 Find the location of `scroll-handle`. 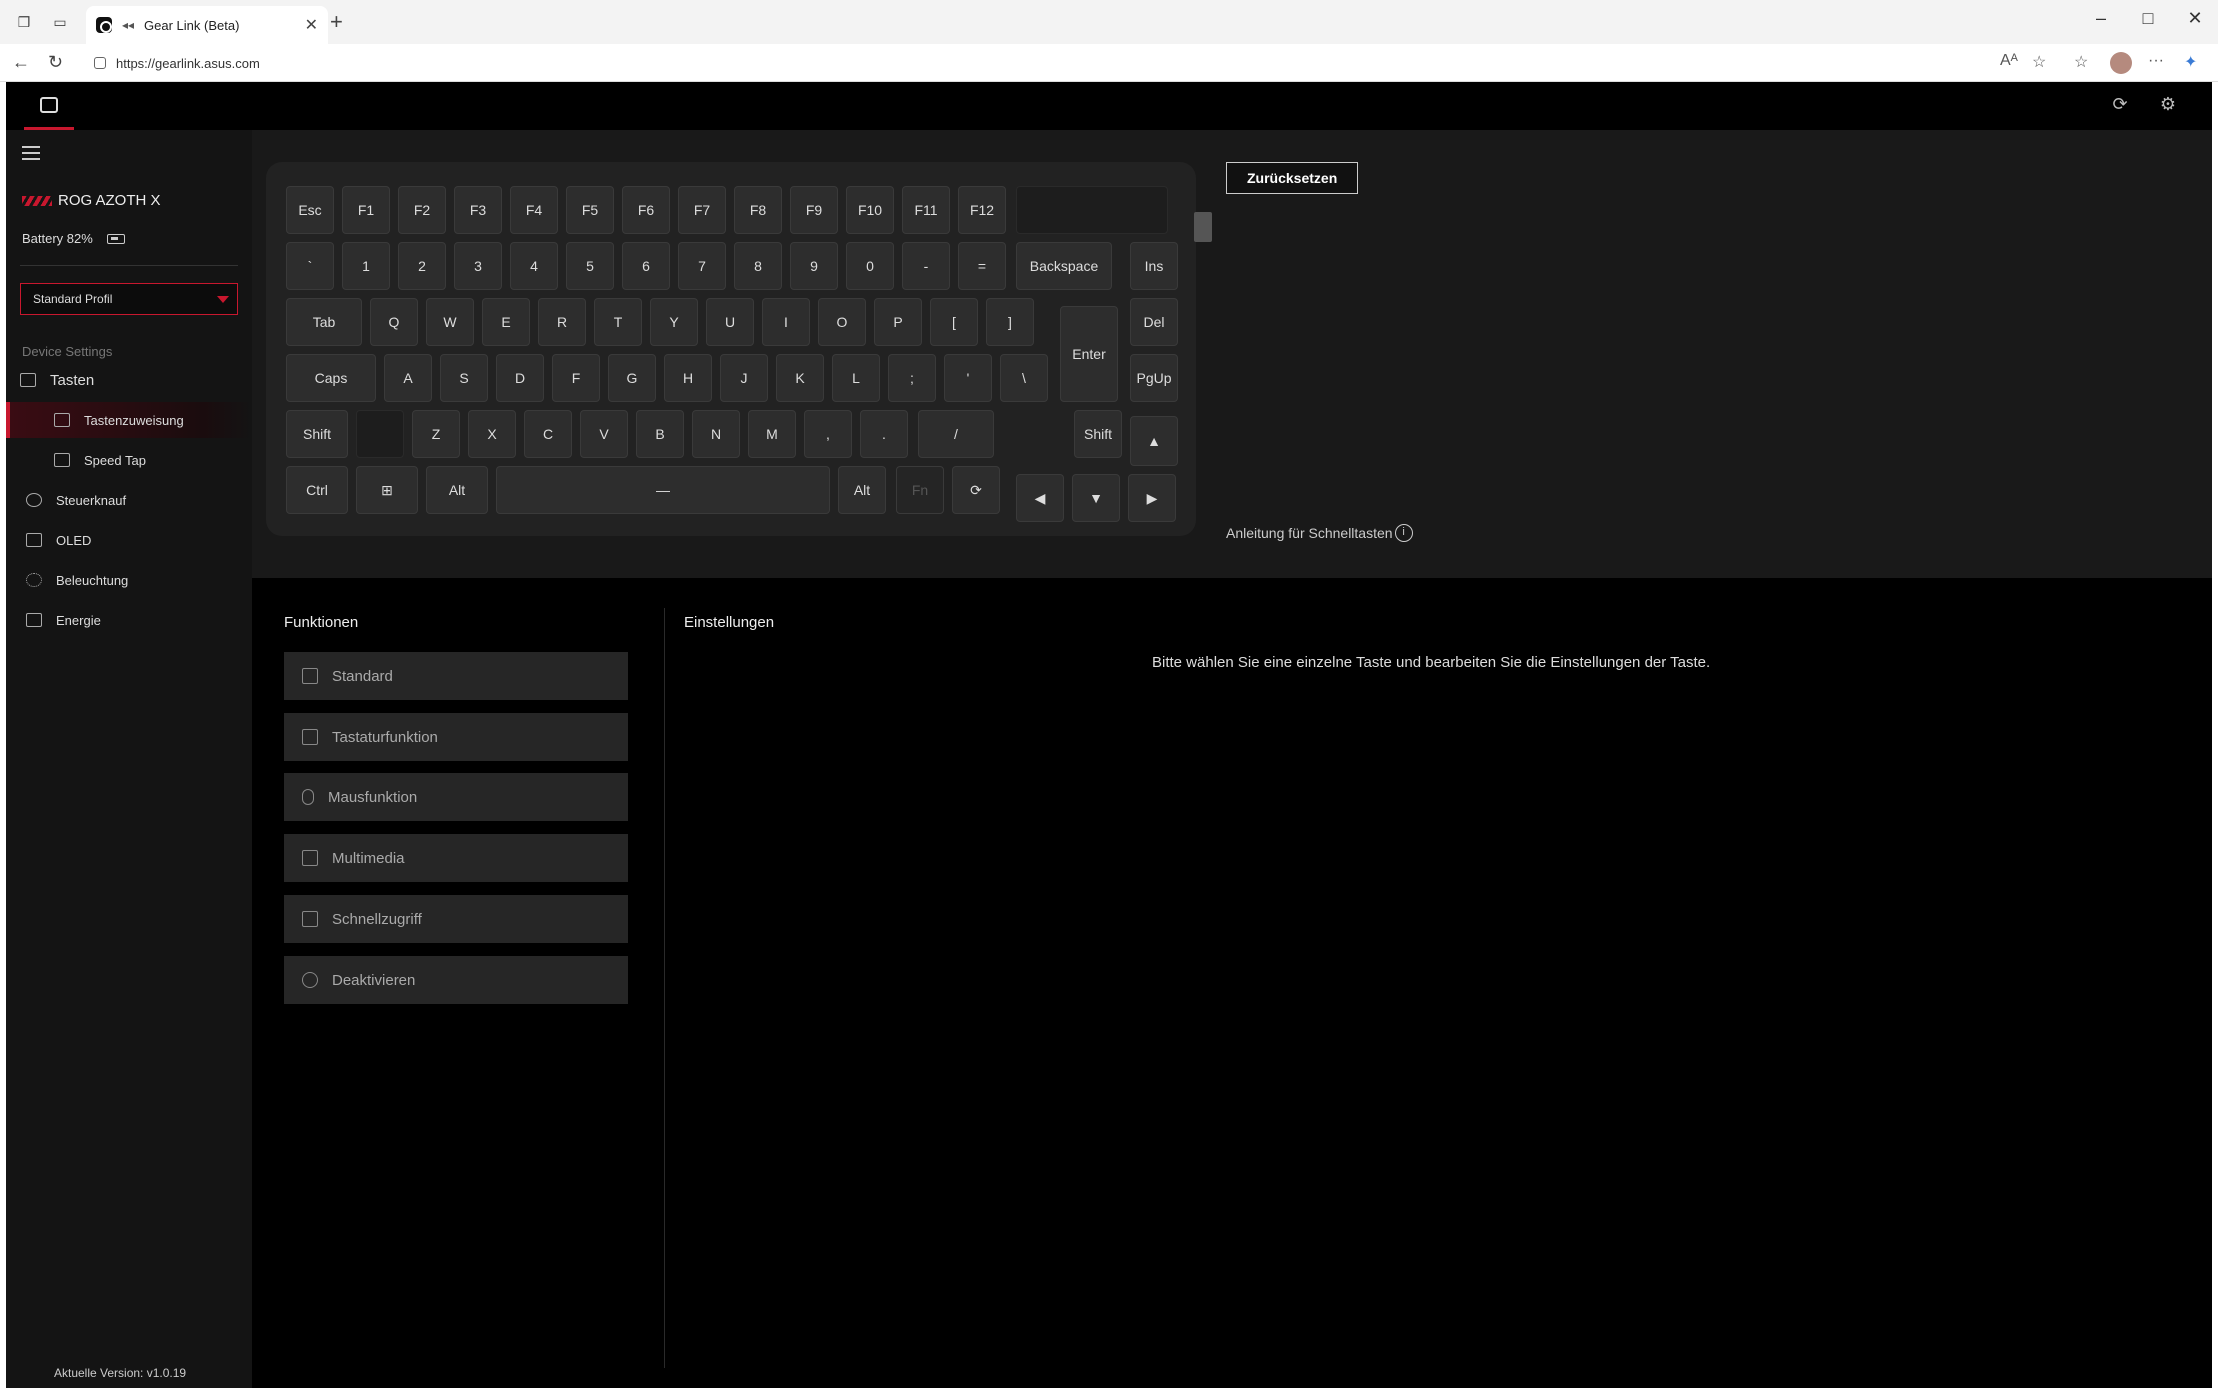

scroll-handle is located at coordinates (1203, 227).